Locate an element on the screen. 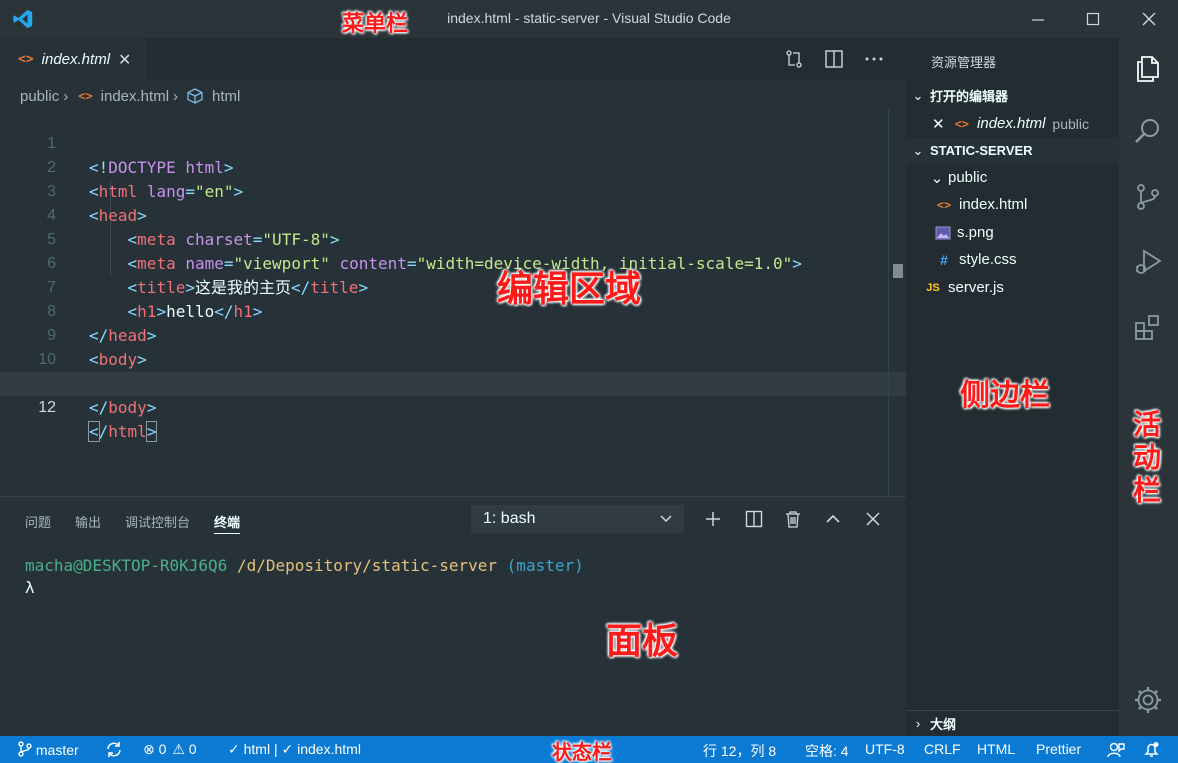  gear-icon is located at coordinates (1148, 700).